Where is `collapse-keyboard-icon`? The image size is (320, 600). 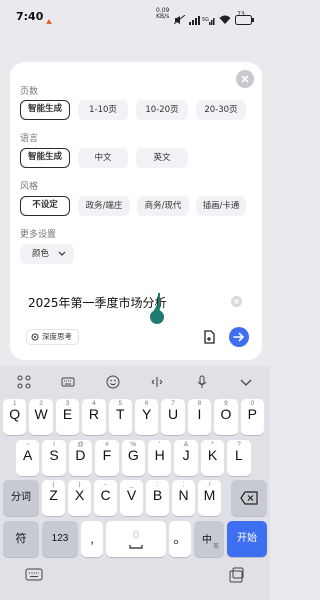 collapse-keyboard-icon is located at coordinates (246, 381).